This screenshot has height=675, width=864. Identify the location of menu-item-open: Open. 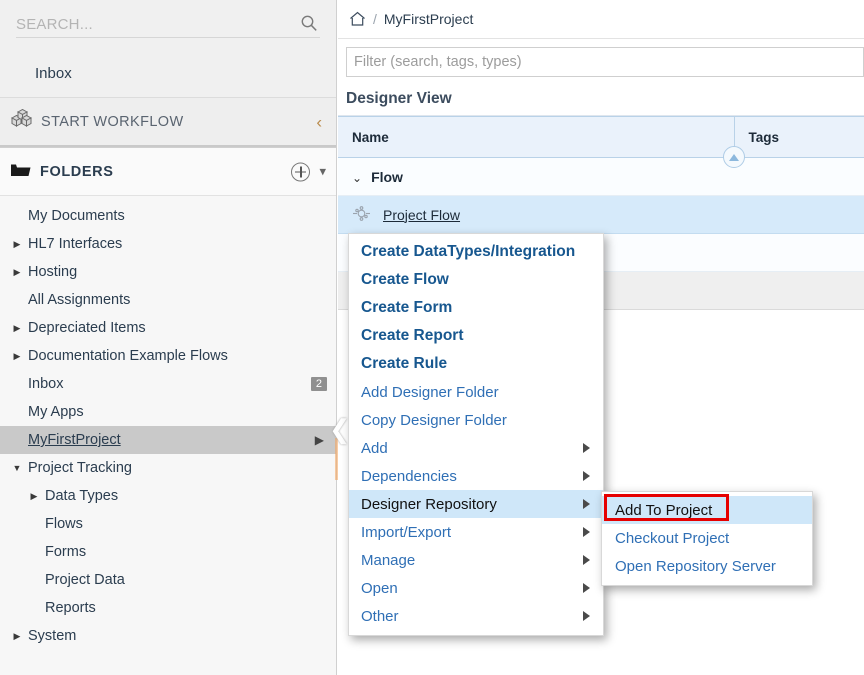
(476, 588).